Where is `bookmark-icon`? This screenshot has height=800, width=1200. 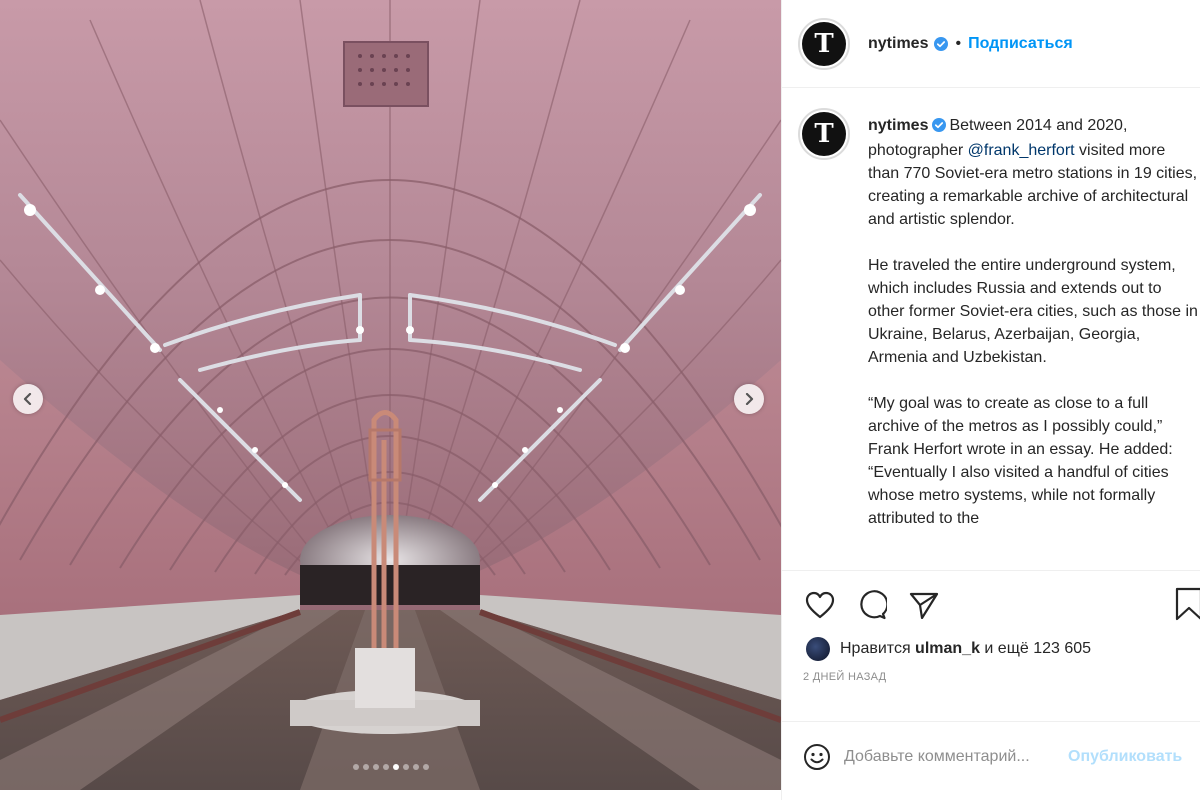 bookmark-icon is located at coordinates (1187, 604).